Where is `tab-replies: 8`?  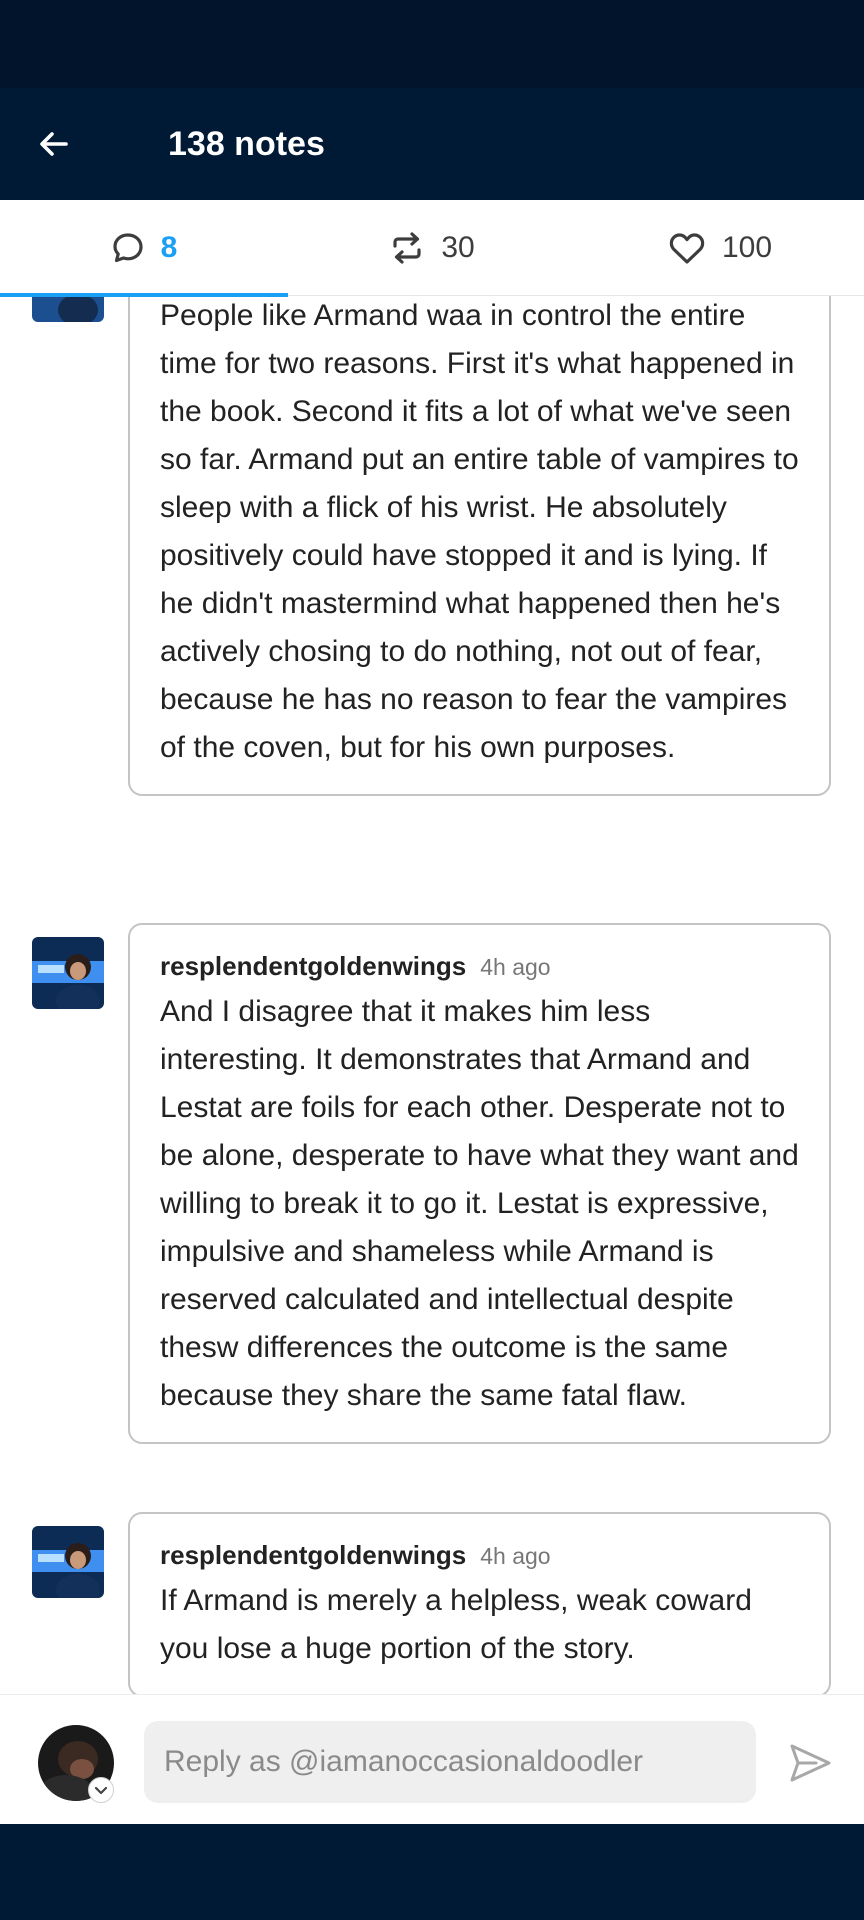
tab-replies: 8 is located at coordinates (144, 248).